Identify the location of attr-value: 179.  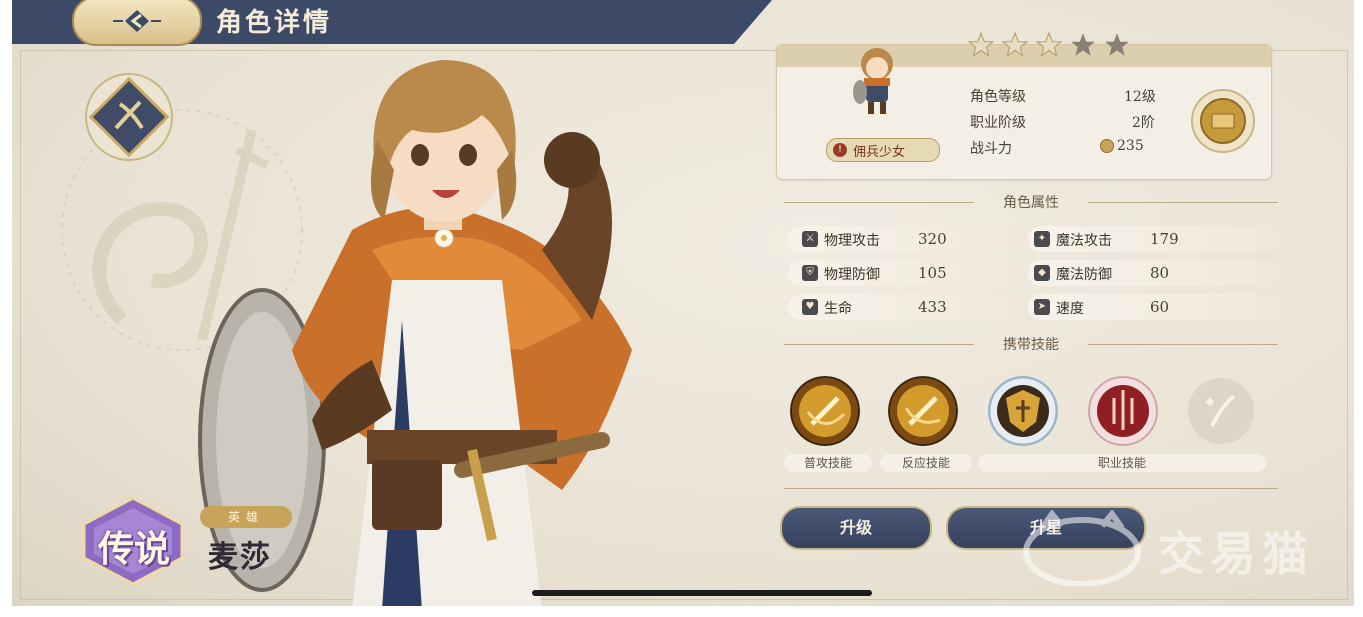
(1164, 239).